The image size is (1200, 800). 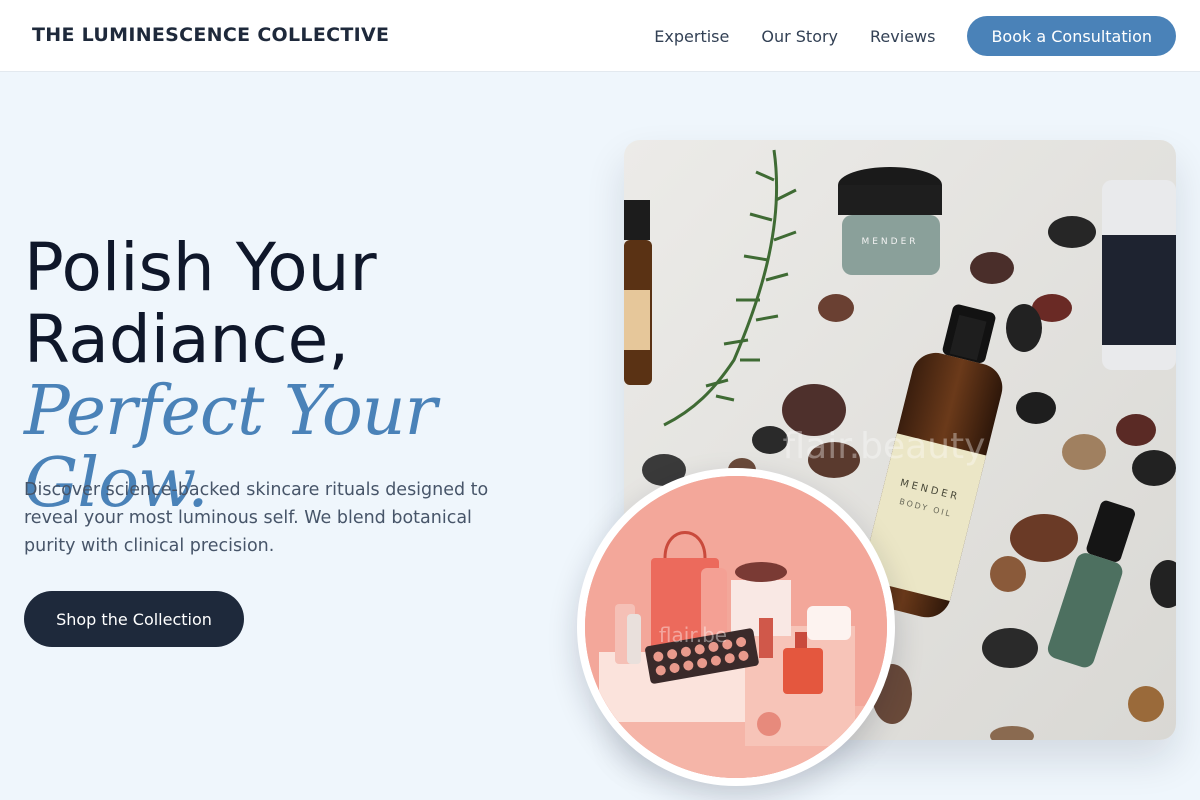 What do you see at coordinates (134, 619) in the screenshot?
I see `shop-collection-button: Shop the Collection` at bounding box center [134, 619].